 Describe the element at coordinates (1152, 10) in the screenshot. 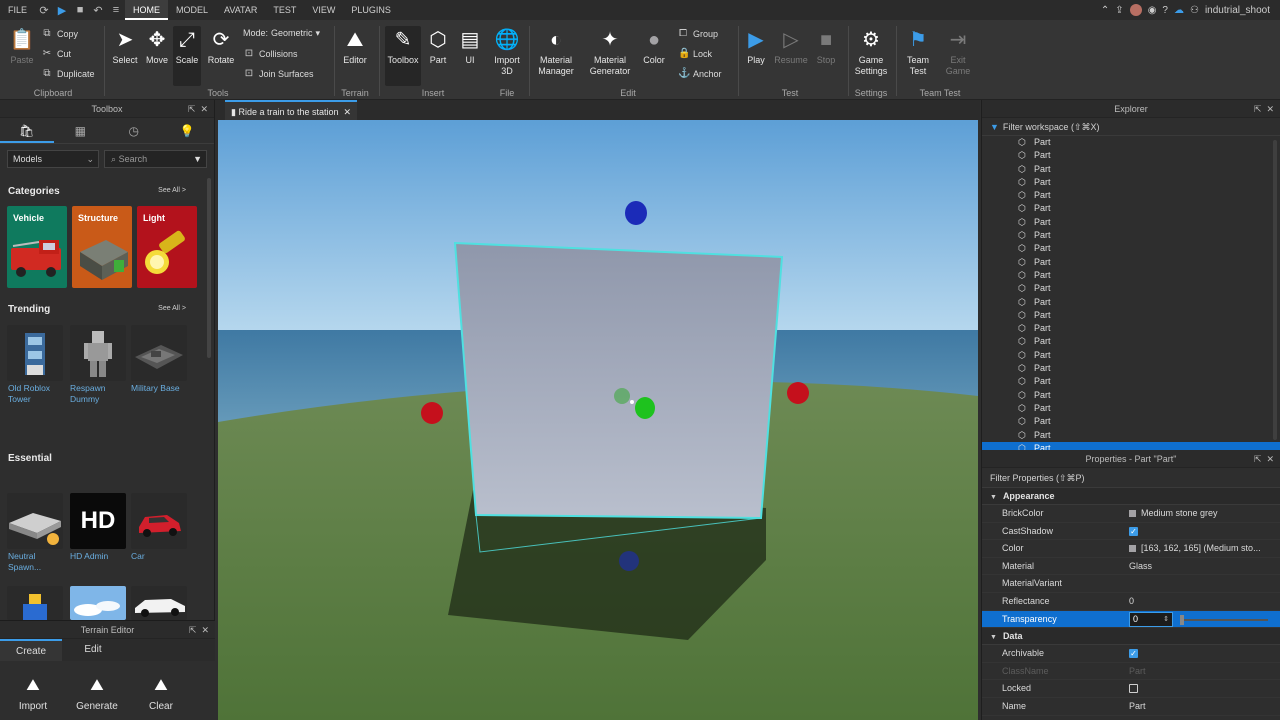

I see `notifications-icon: ◉` at that location.